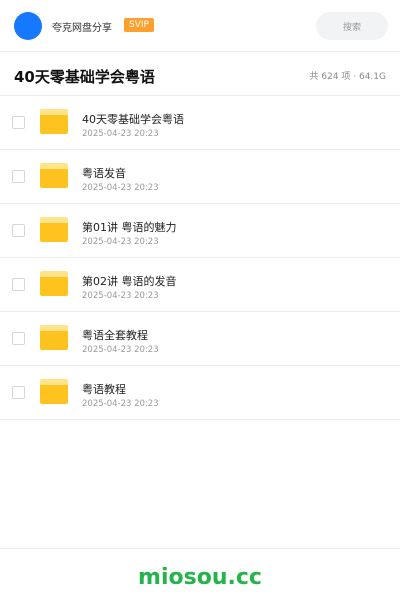 This screenshot has width=400, height=600. Describe the element at coordinates (139, 25) in the screenshot. I see `svip-badge: SVIP` at that location.